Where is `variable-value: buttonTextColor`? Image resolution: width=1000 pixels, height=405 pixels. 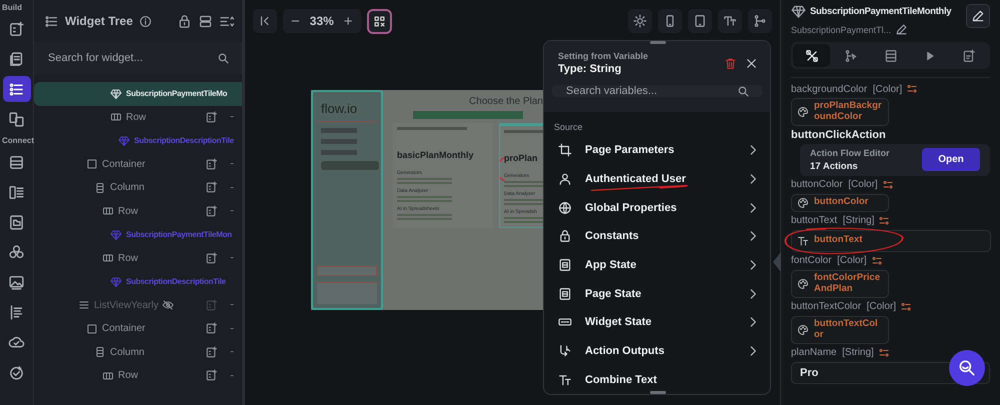
variable-value: buttonTextColor is located at coordinates (840, 330).